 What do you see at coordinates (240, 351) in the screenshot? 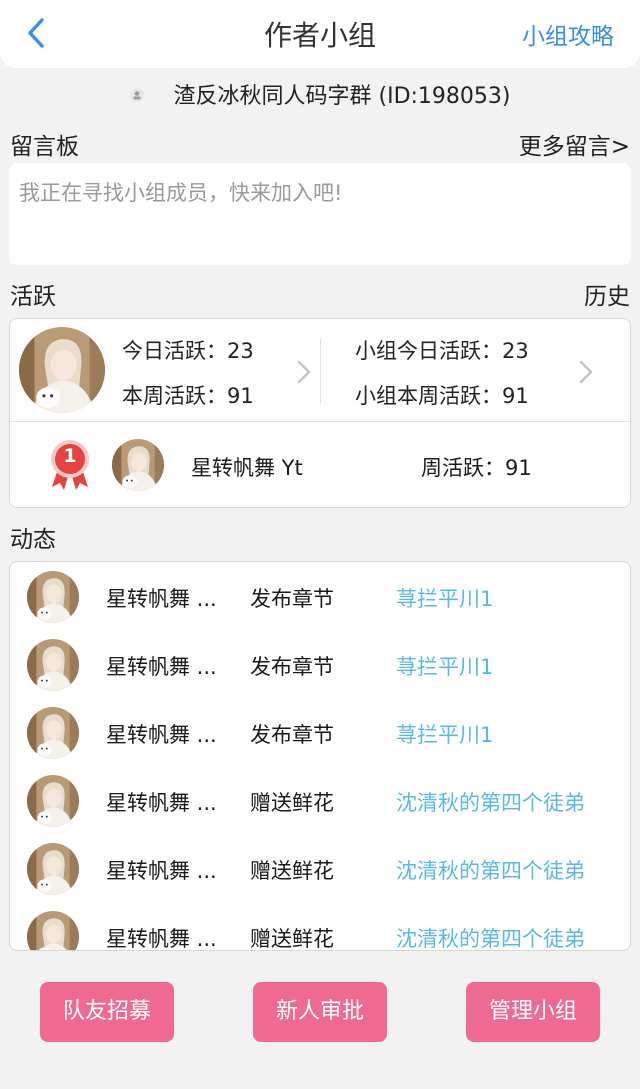
I see `my-today-value: 23` at bounding box center [240, 351].